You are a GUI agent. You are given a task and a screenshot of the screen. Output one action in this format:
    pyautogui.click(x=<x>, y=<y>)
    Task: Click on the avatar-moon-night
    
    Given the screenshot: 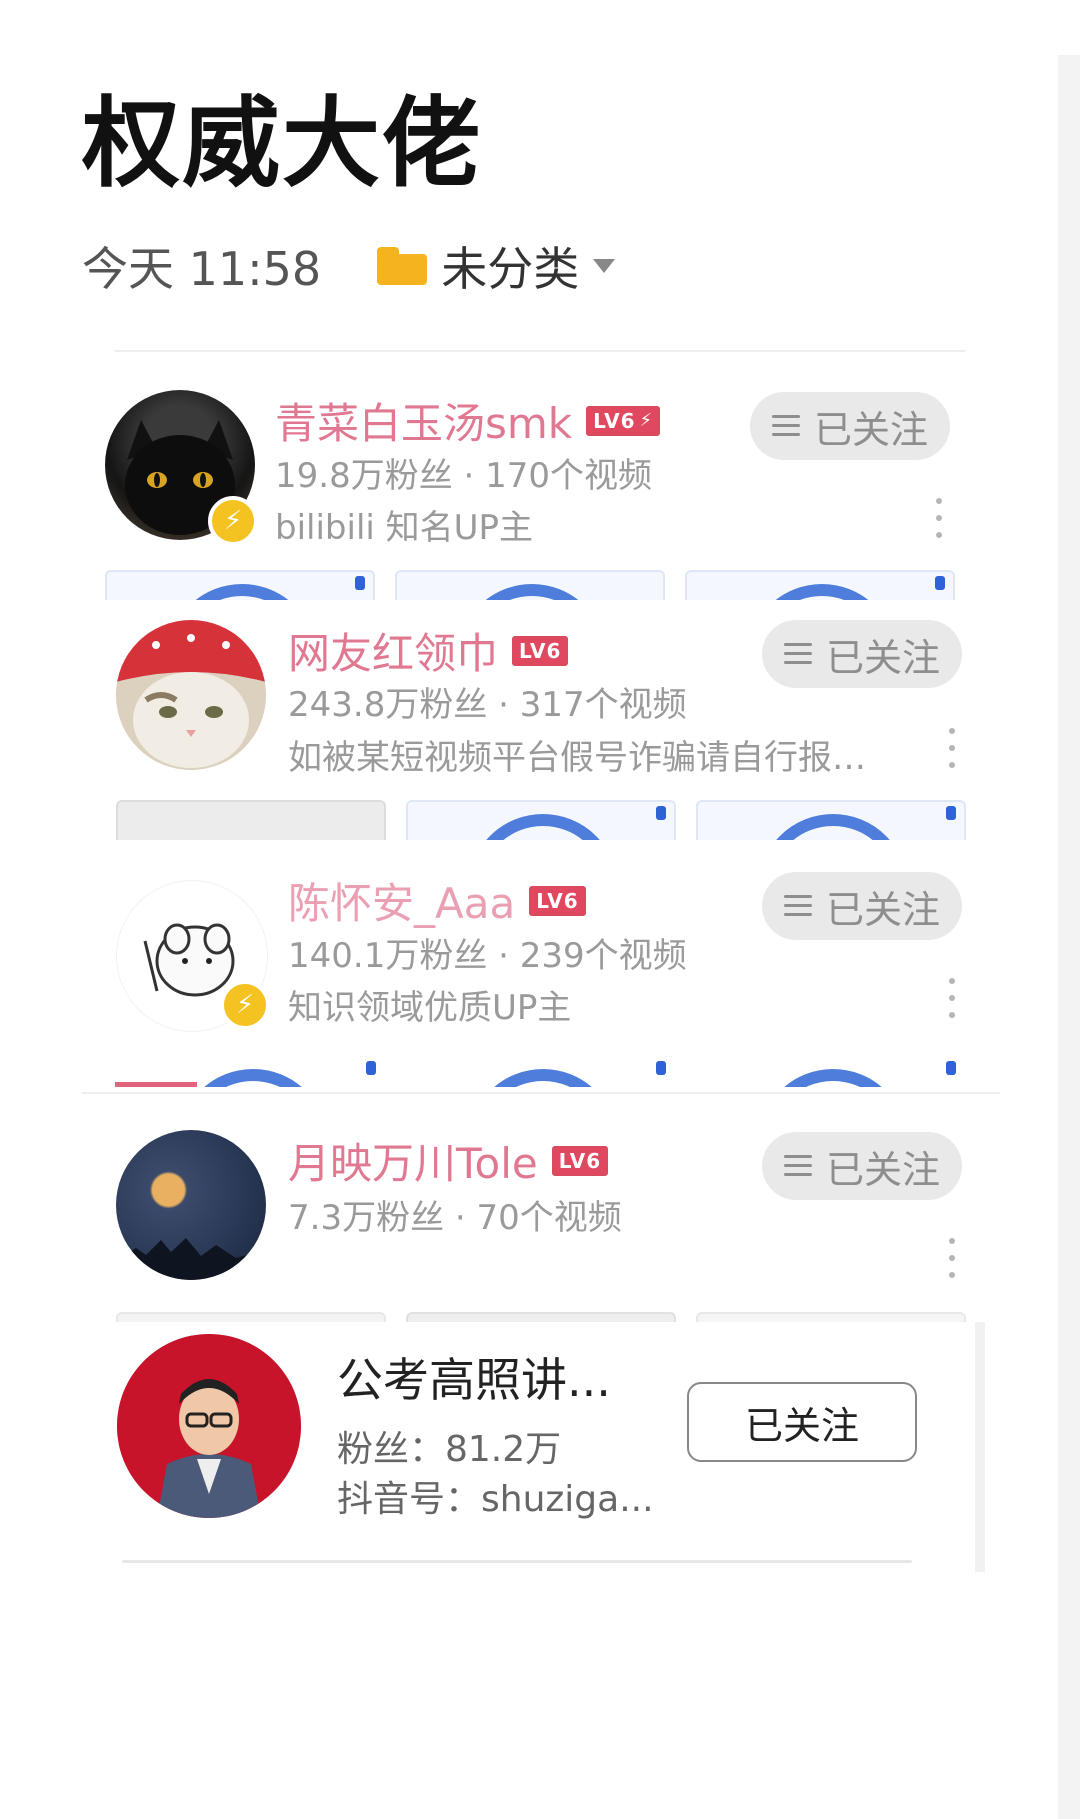 What is the action you would take?
    pyautogui.click(x=191, y=1205)
    